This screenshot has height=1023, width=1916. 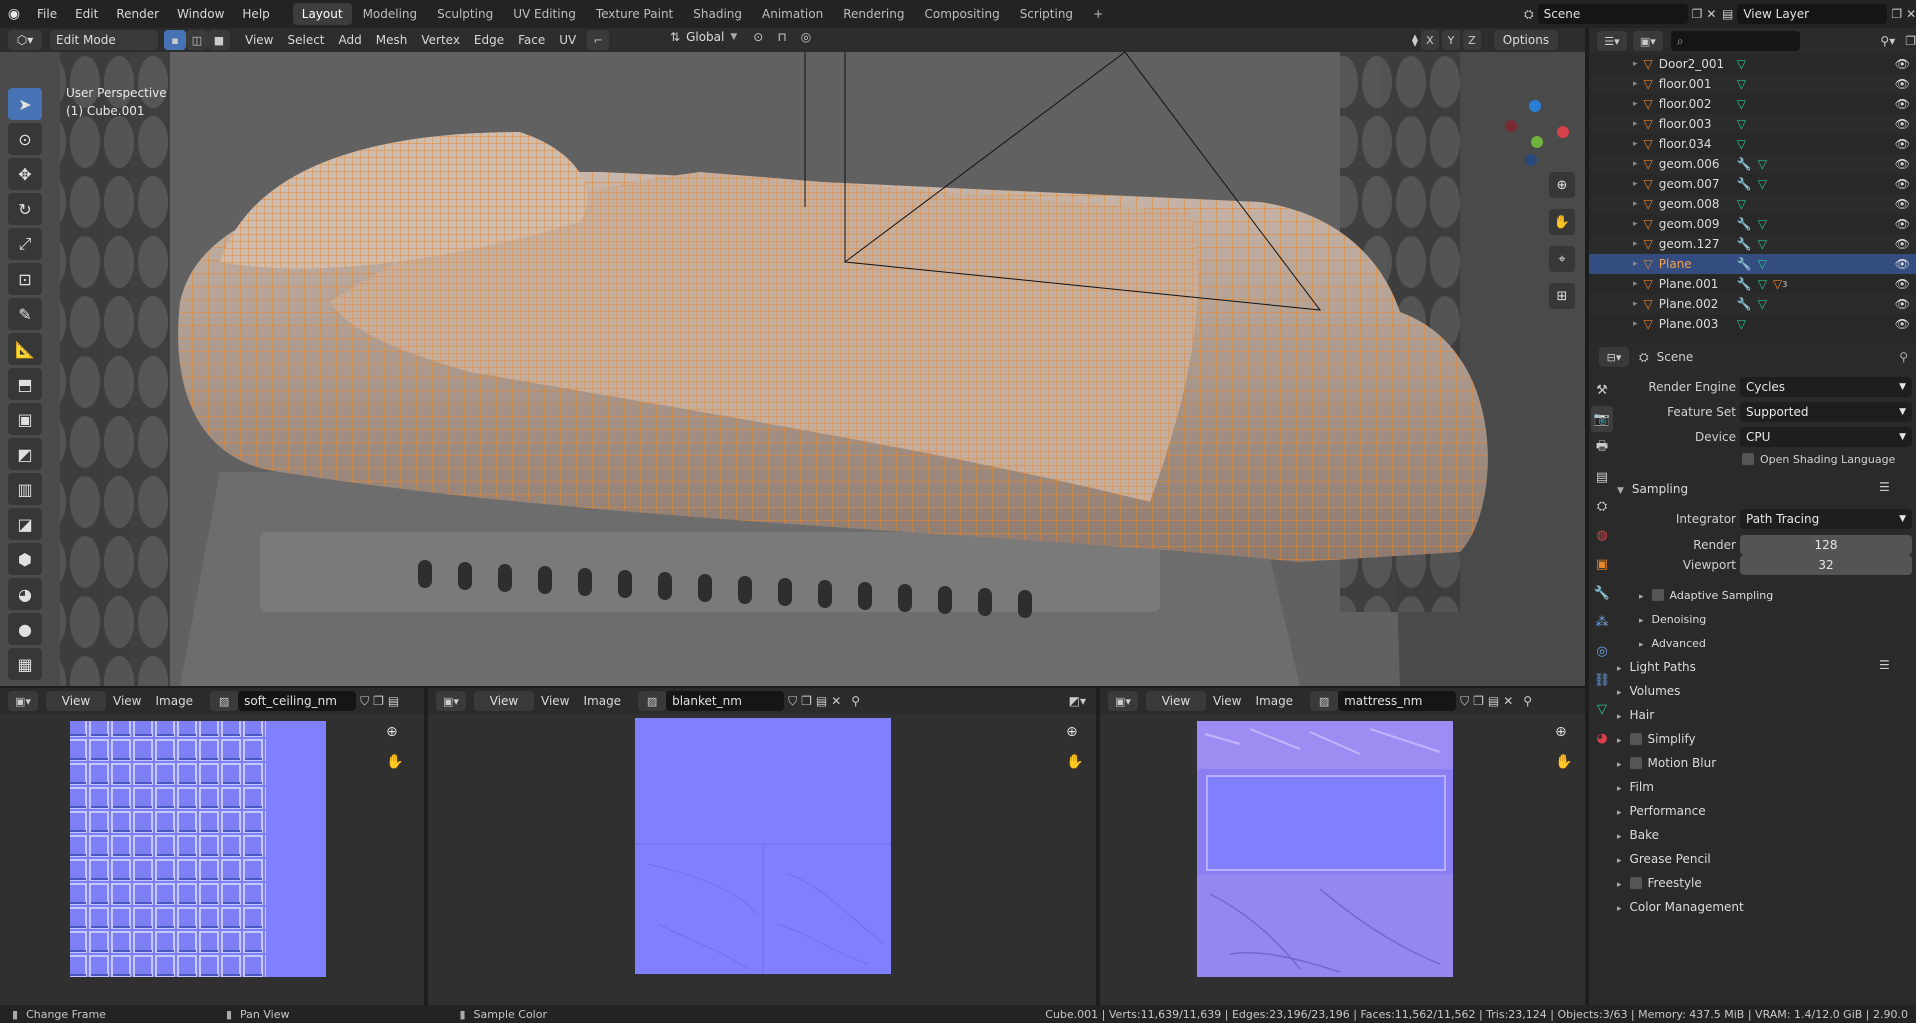 I want to click on filter-icon: ⚲▾, so click(x=1887, y=41).